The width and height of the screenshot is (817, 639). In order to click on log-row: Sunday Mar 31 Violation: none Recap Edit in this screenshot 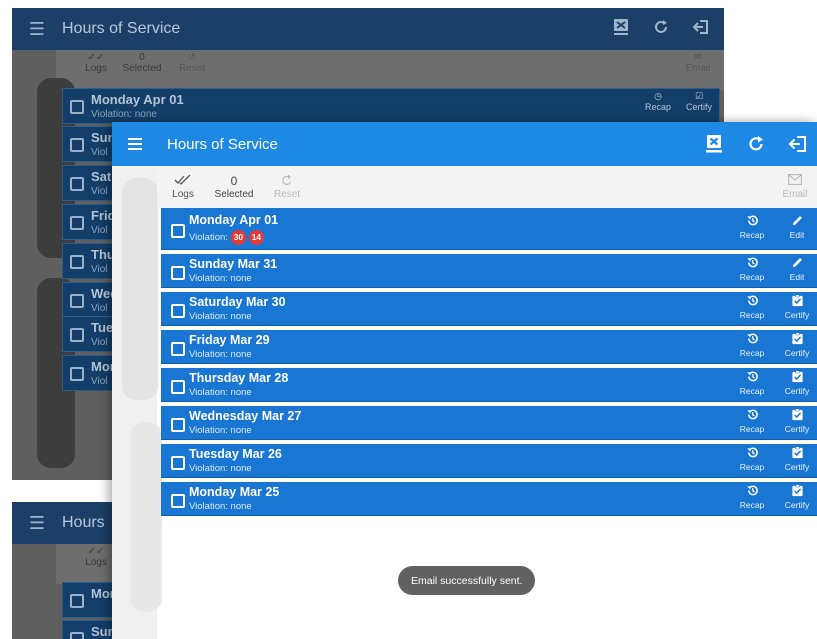, I will do `click(489, 271)`.